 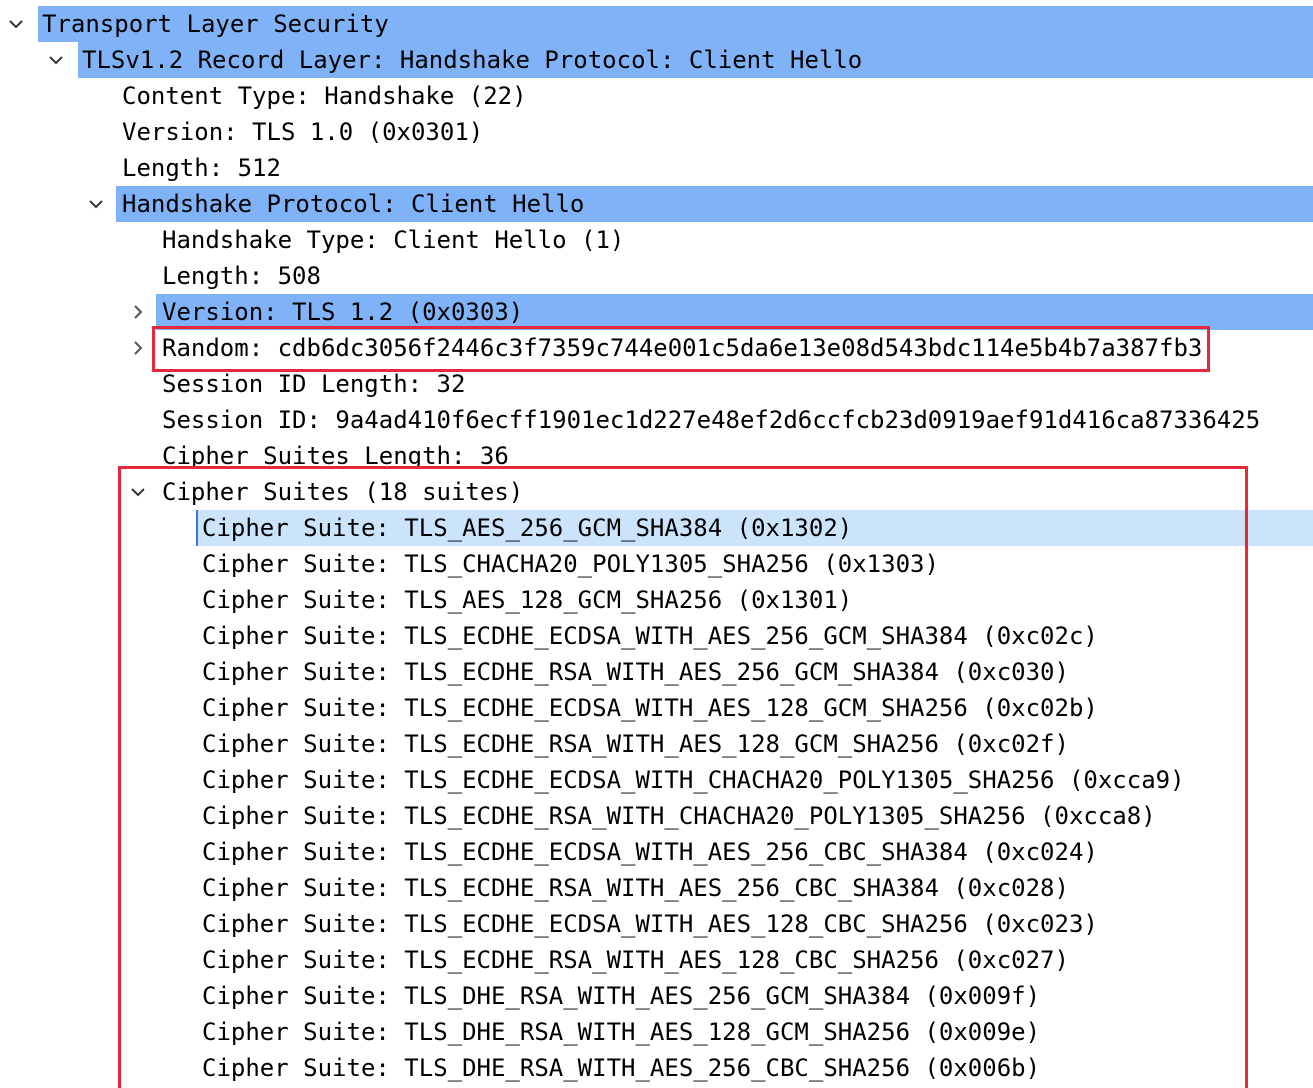 I want to click on annotation-box-random, so click(x=681, y=349).